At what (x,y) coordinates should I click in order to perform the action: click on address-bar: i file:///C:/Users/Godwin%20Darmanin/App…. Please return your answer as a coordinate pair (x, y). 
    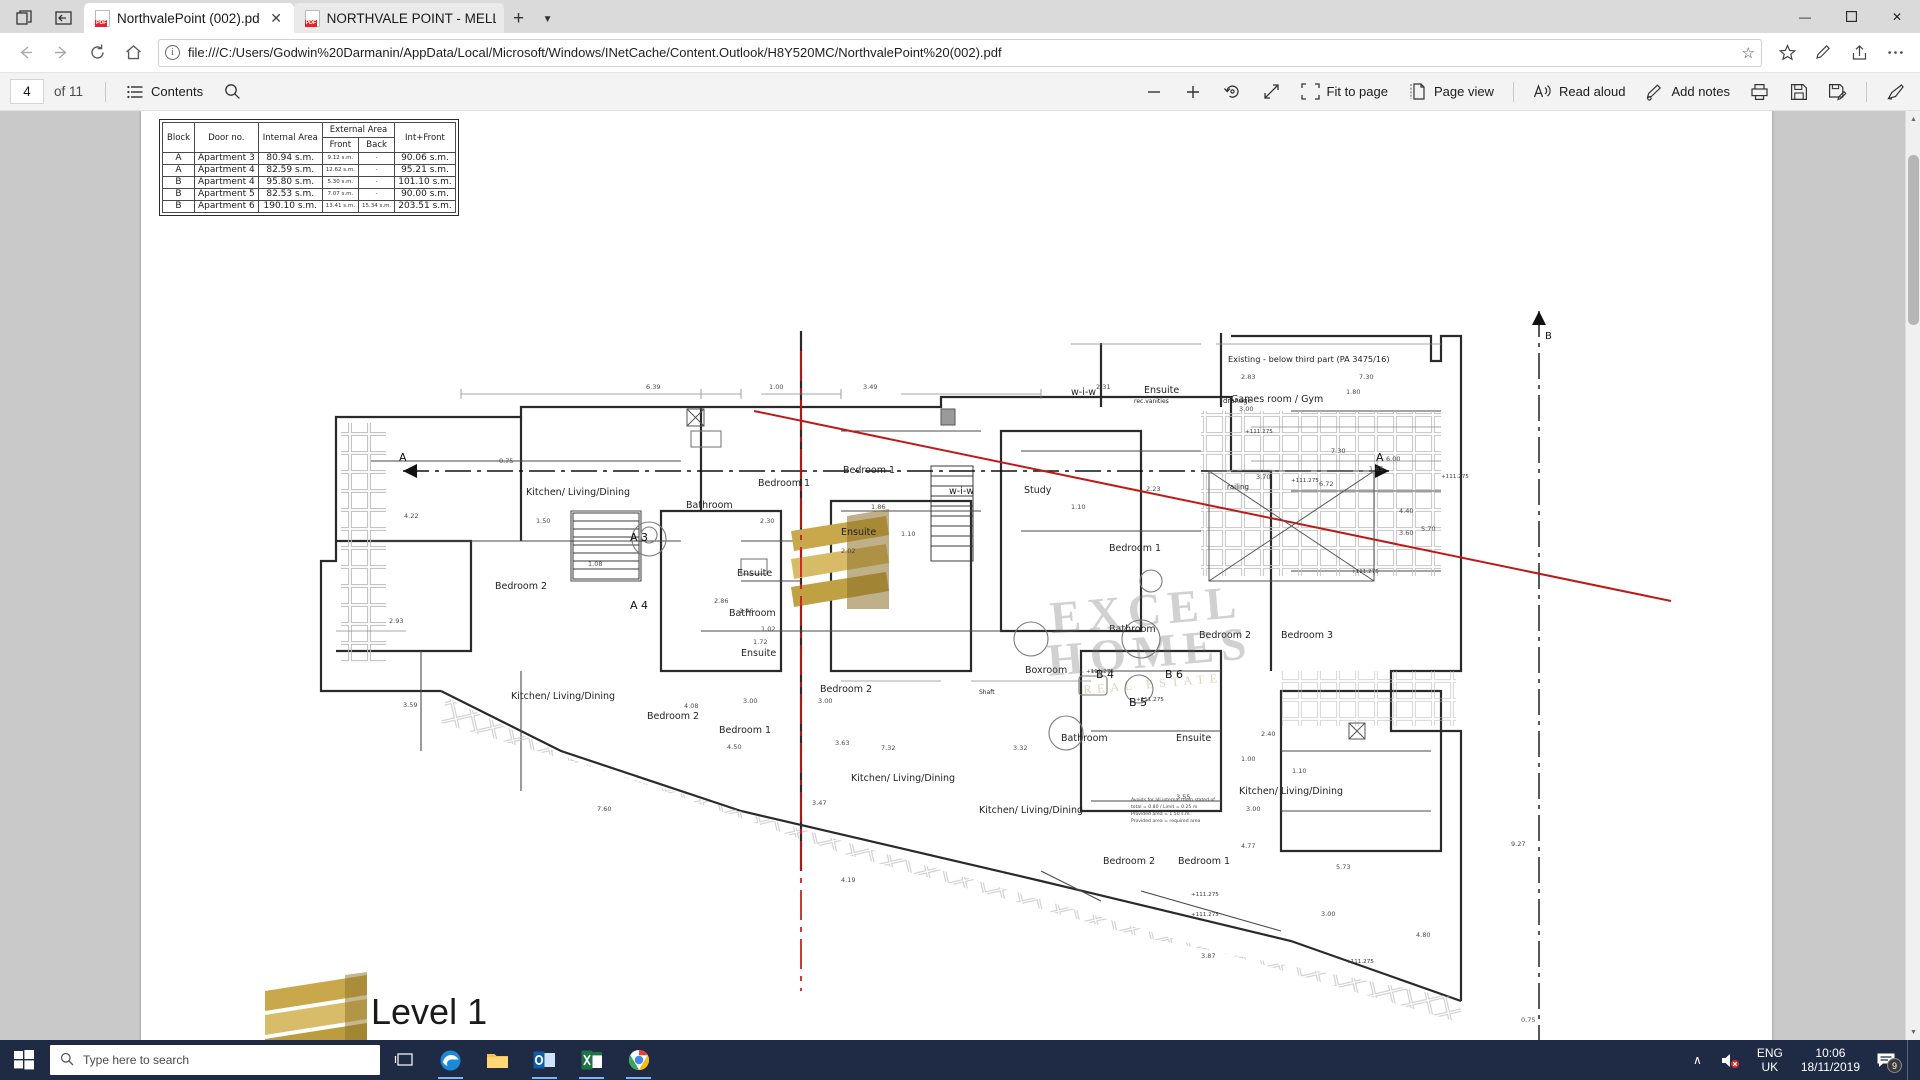
    Looking at the image, I should click on (960, 52).